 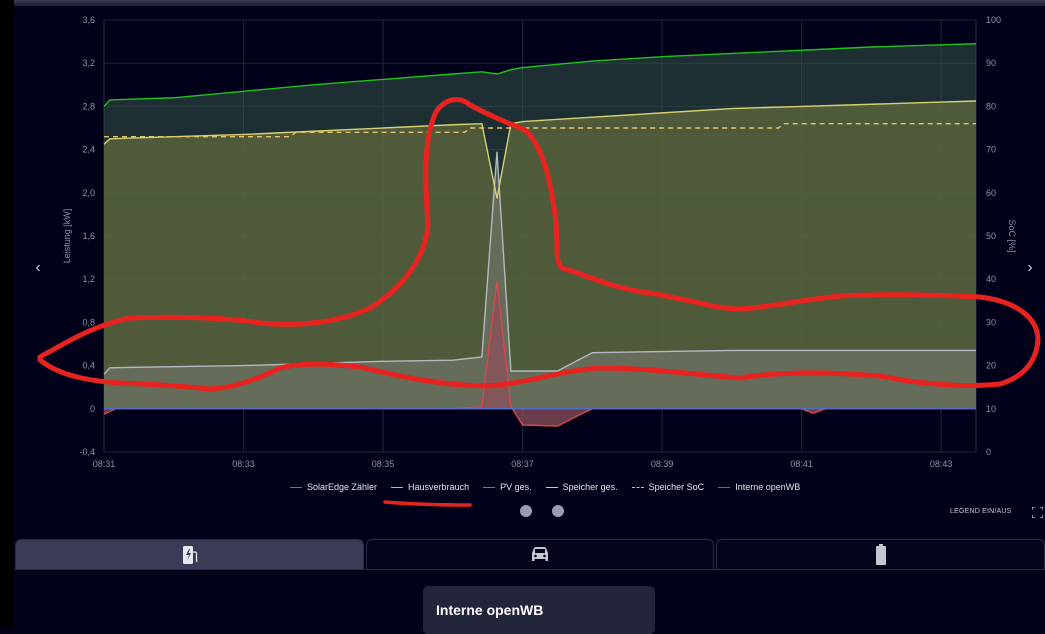 What do you see at coordinates (991, 106) in the screenshot?
I see `y2-tick-label: 80` at bounding box center [991, 106].